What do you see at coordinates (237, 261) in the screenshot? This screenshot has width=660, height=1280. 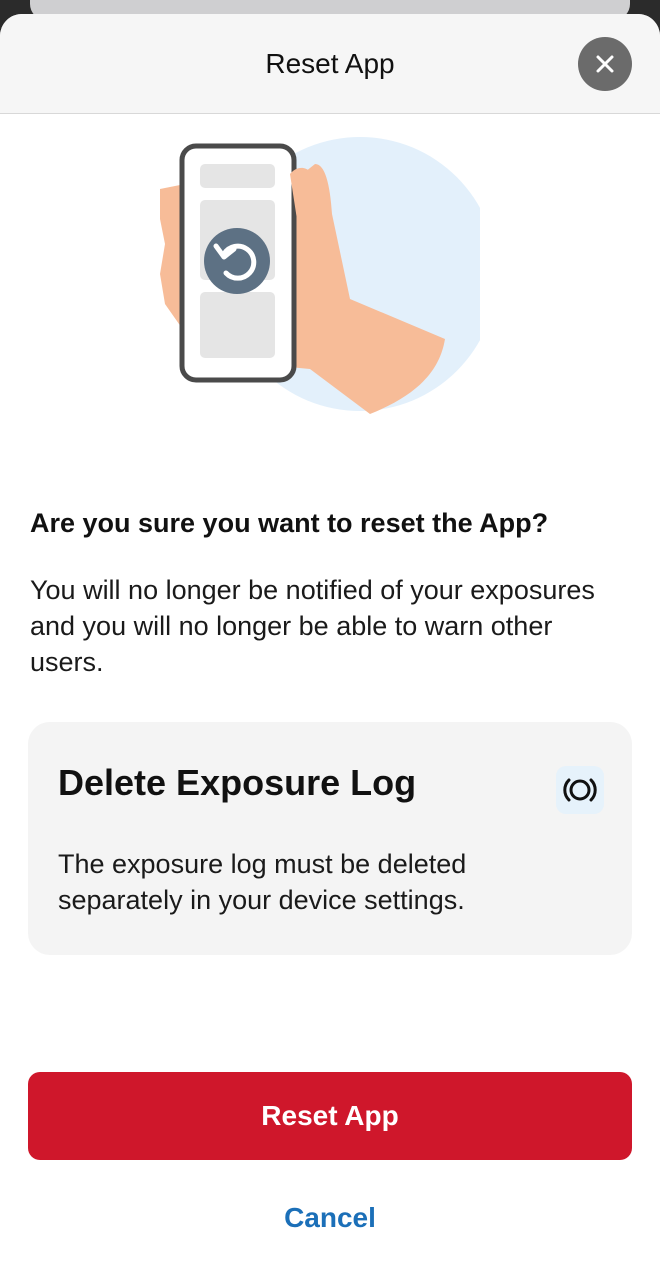 I see `reset-icon` at bounding box center [237, 261].